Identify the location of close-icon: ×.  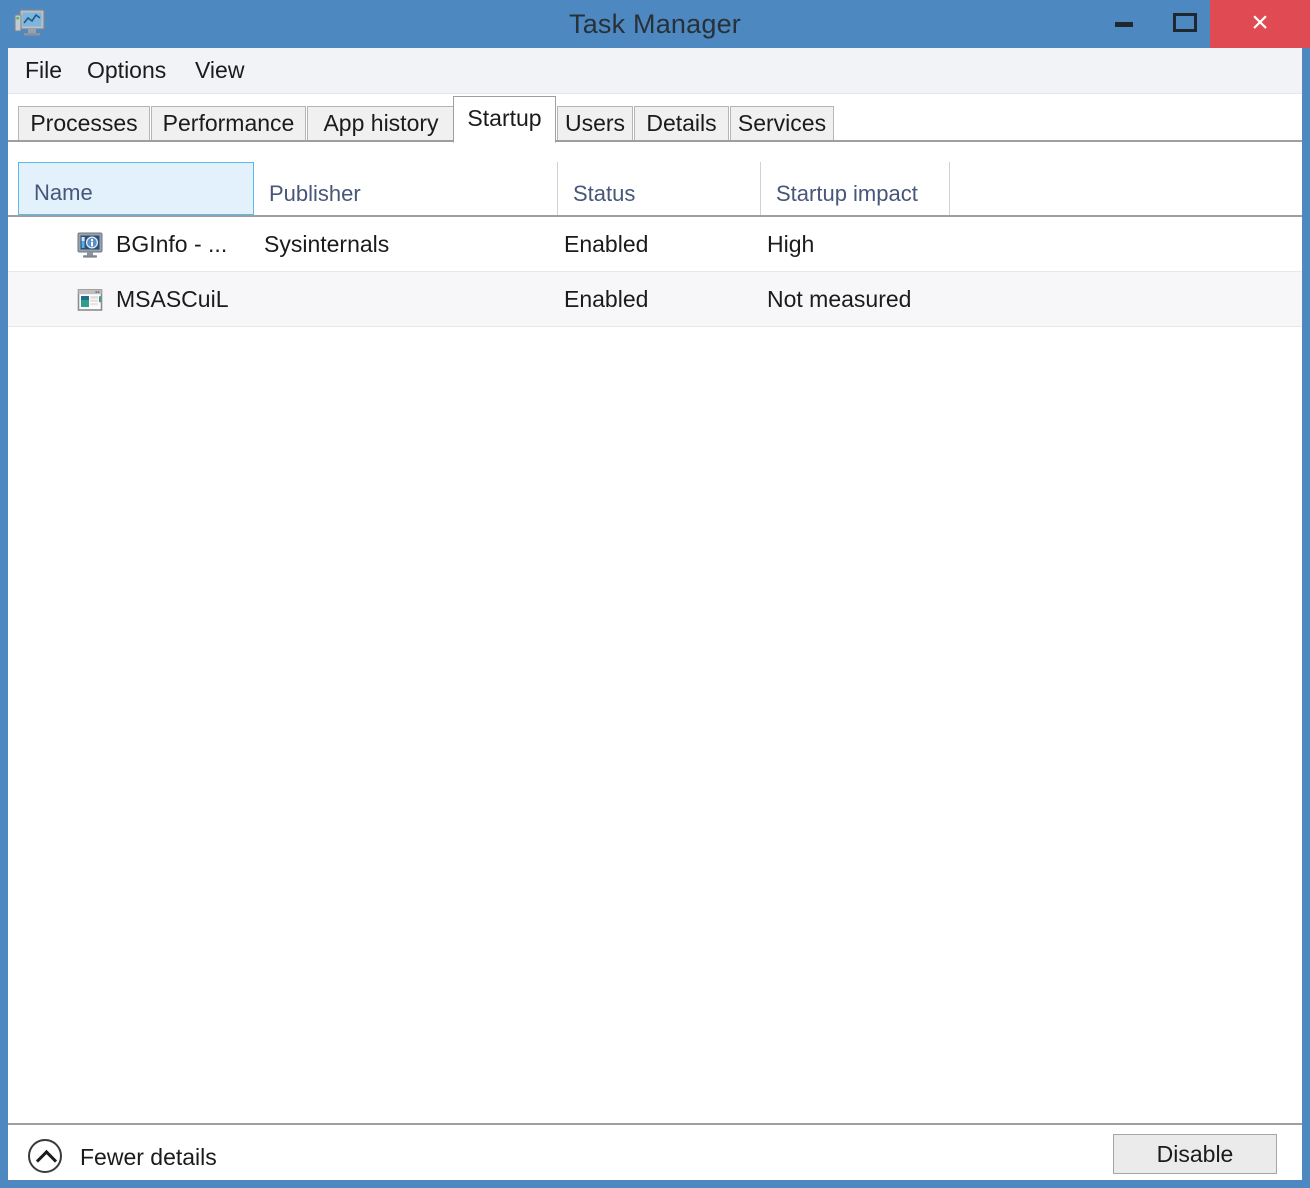
(1260, 22).